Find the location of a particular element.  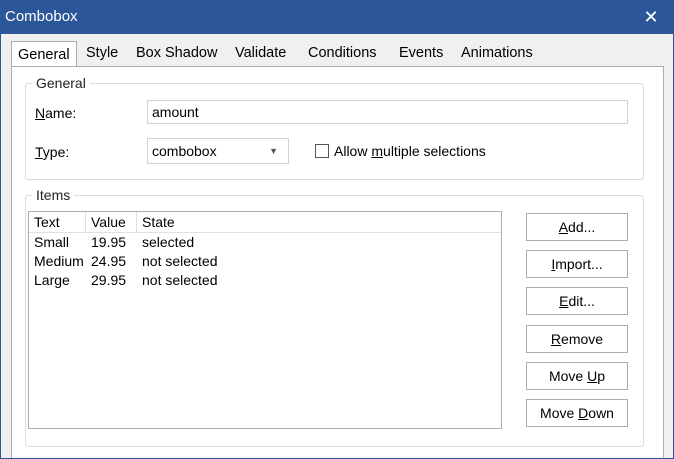

tab-style: Style is located at coordinates (102, 55).